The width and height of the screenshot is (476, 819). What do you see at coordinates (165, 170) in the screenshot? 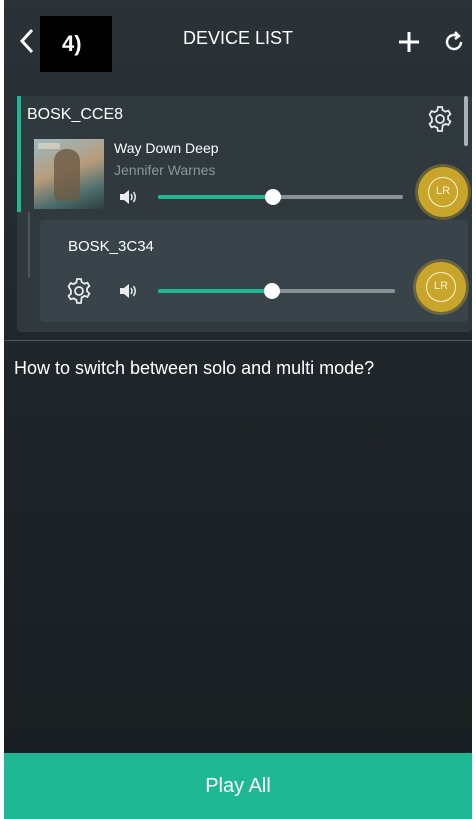
I see `track-artist: Jennifer Warnes` at bounding box center [165, 170].